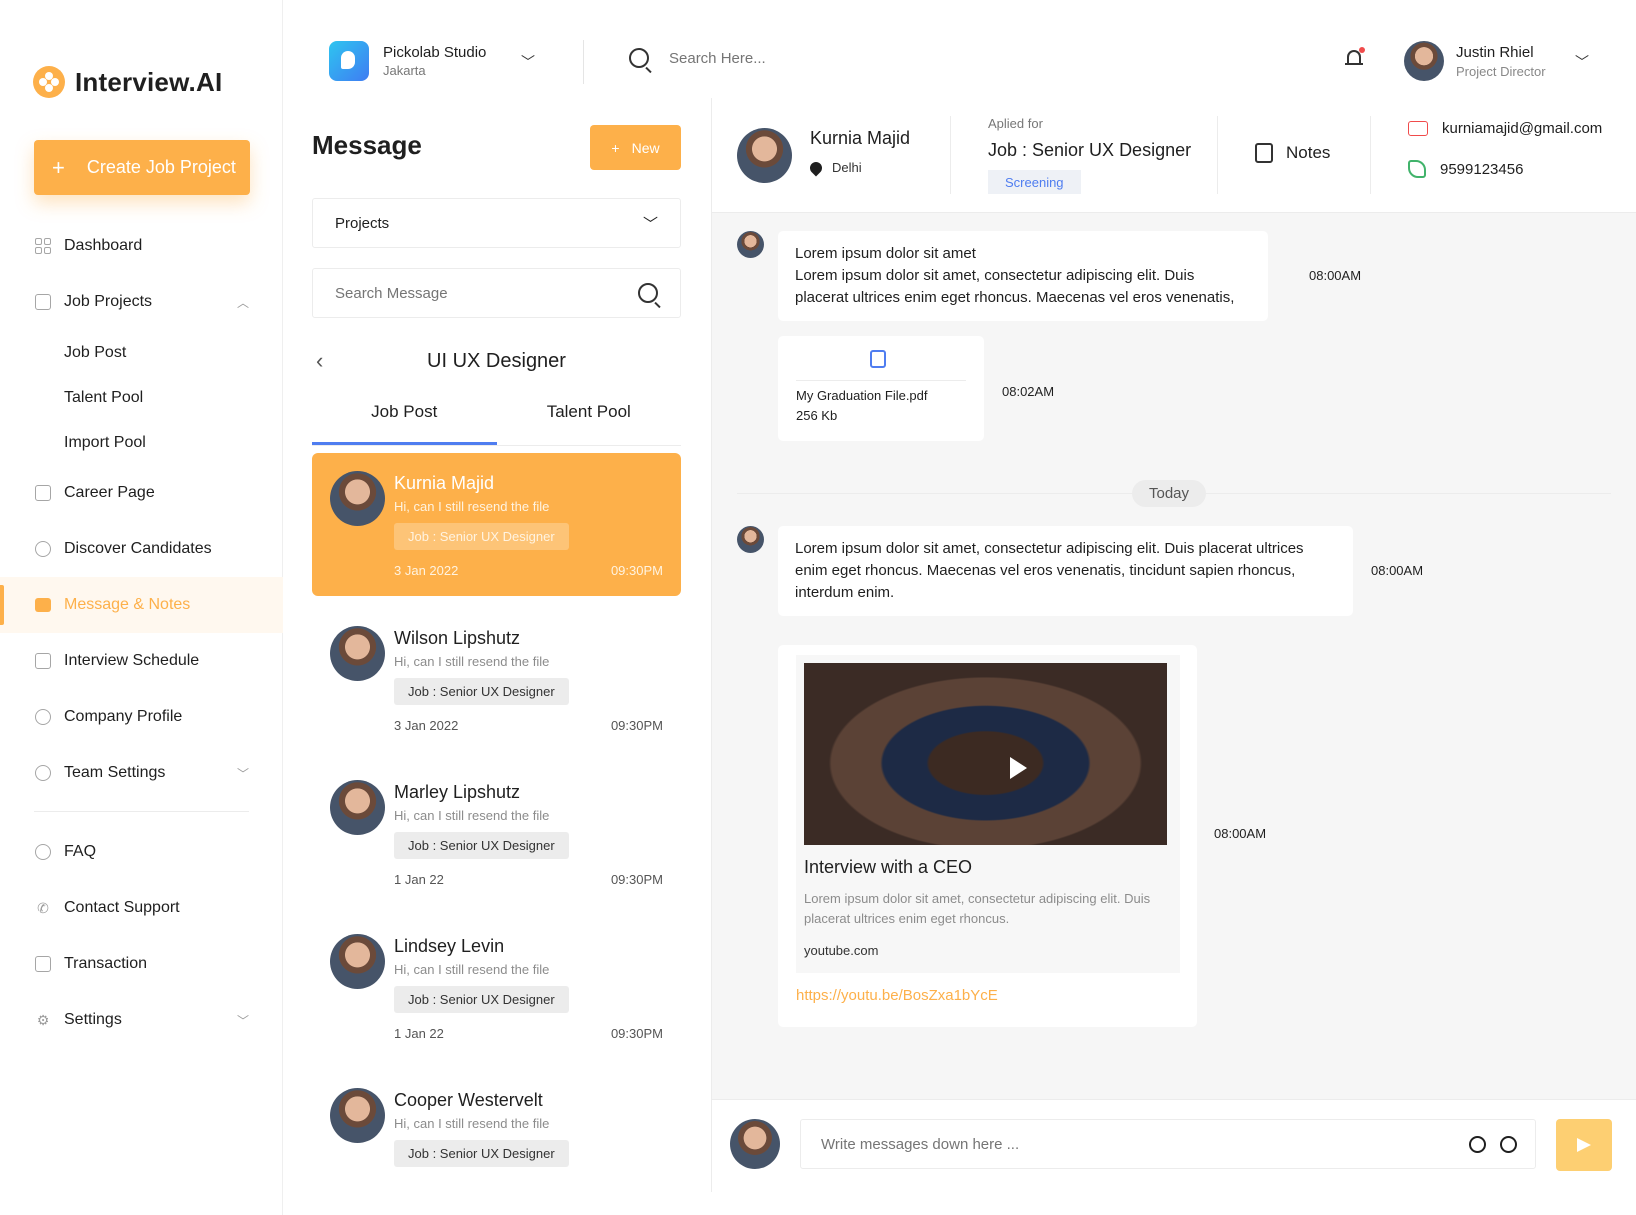 The image size is (1636, 1215). I want to click on sidebar-subitem-job-post: Job Post, so click(141, 352).